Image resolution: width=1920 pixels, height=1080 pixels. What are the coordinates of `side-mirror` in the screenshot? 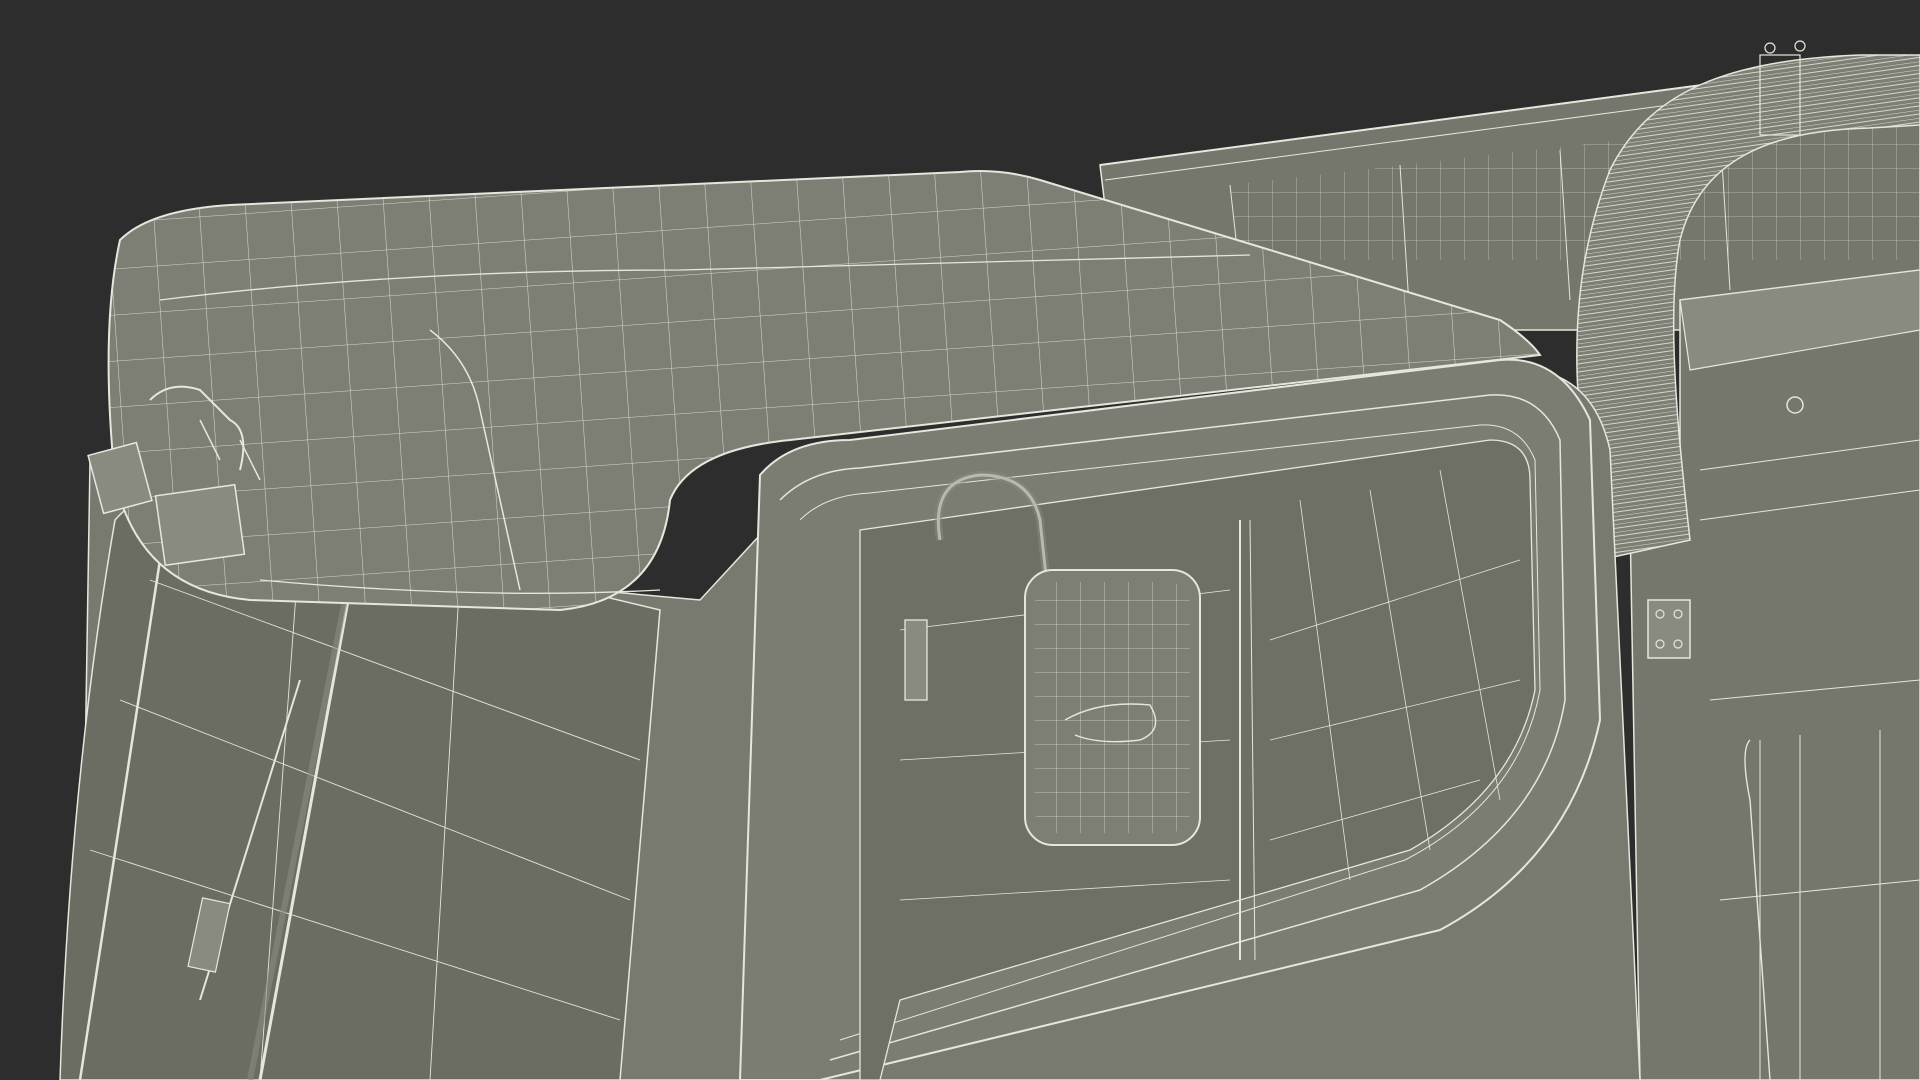 It's located at (1112, 707).